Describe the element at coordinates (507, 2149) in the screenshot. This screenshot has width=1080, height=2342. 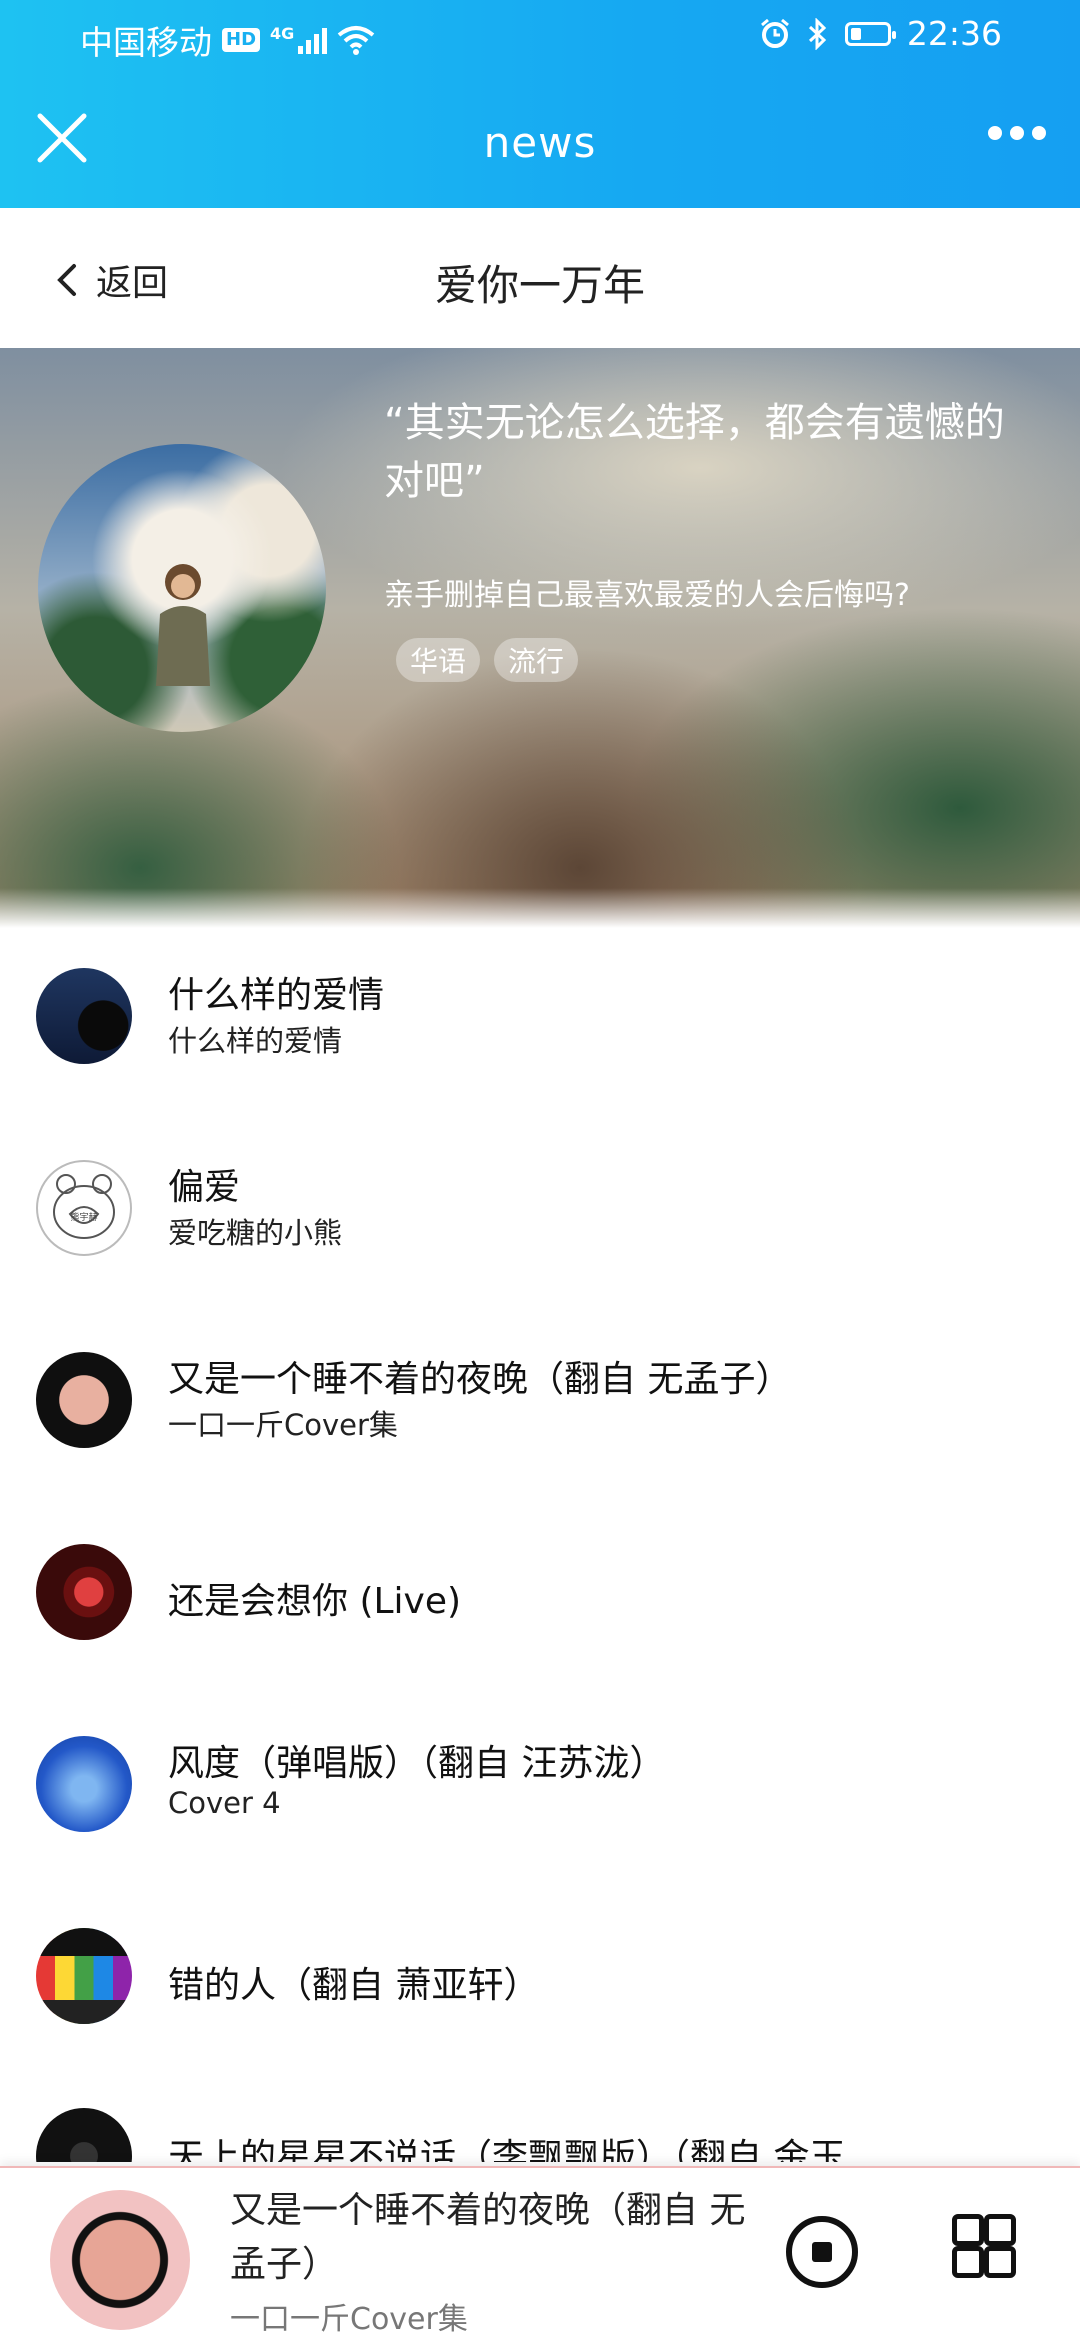
I see `song-title: 天上的星星不说话（李飘飘版）（翻自 金玉` at that location.